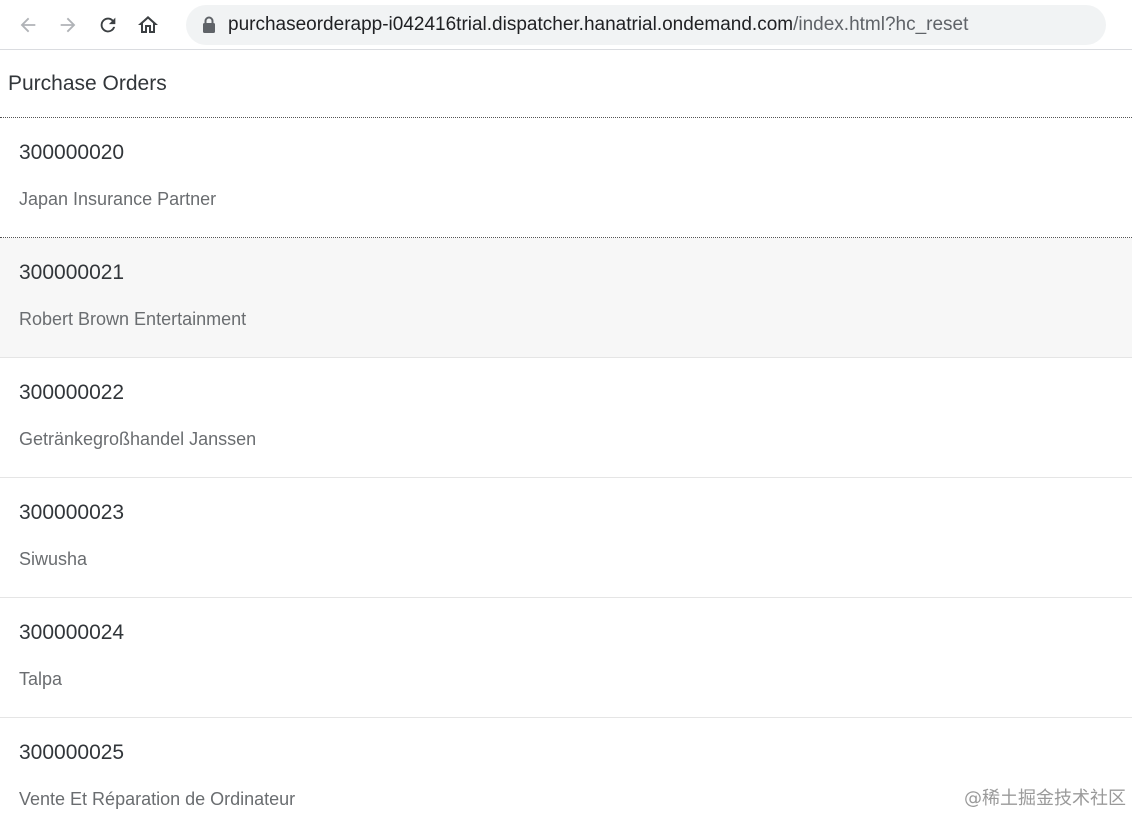  I want to click on page-title: Purchase Orders, so click(566, 84).